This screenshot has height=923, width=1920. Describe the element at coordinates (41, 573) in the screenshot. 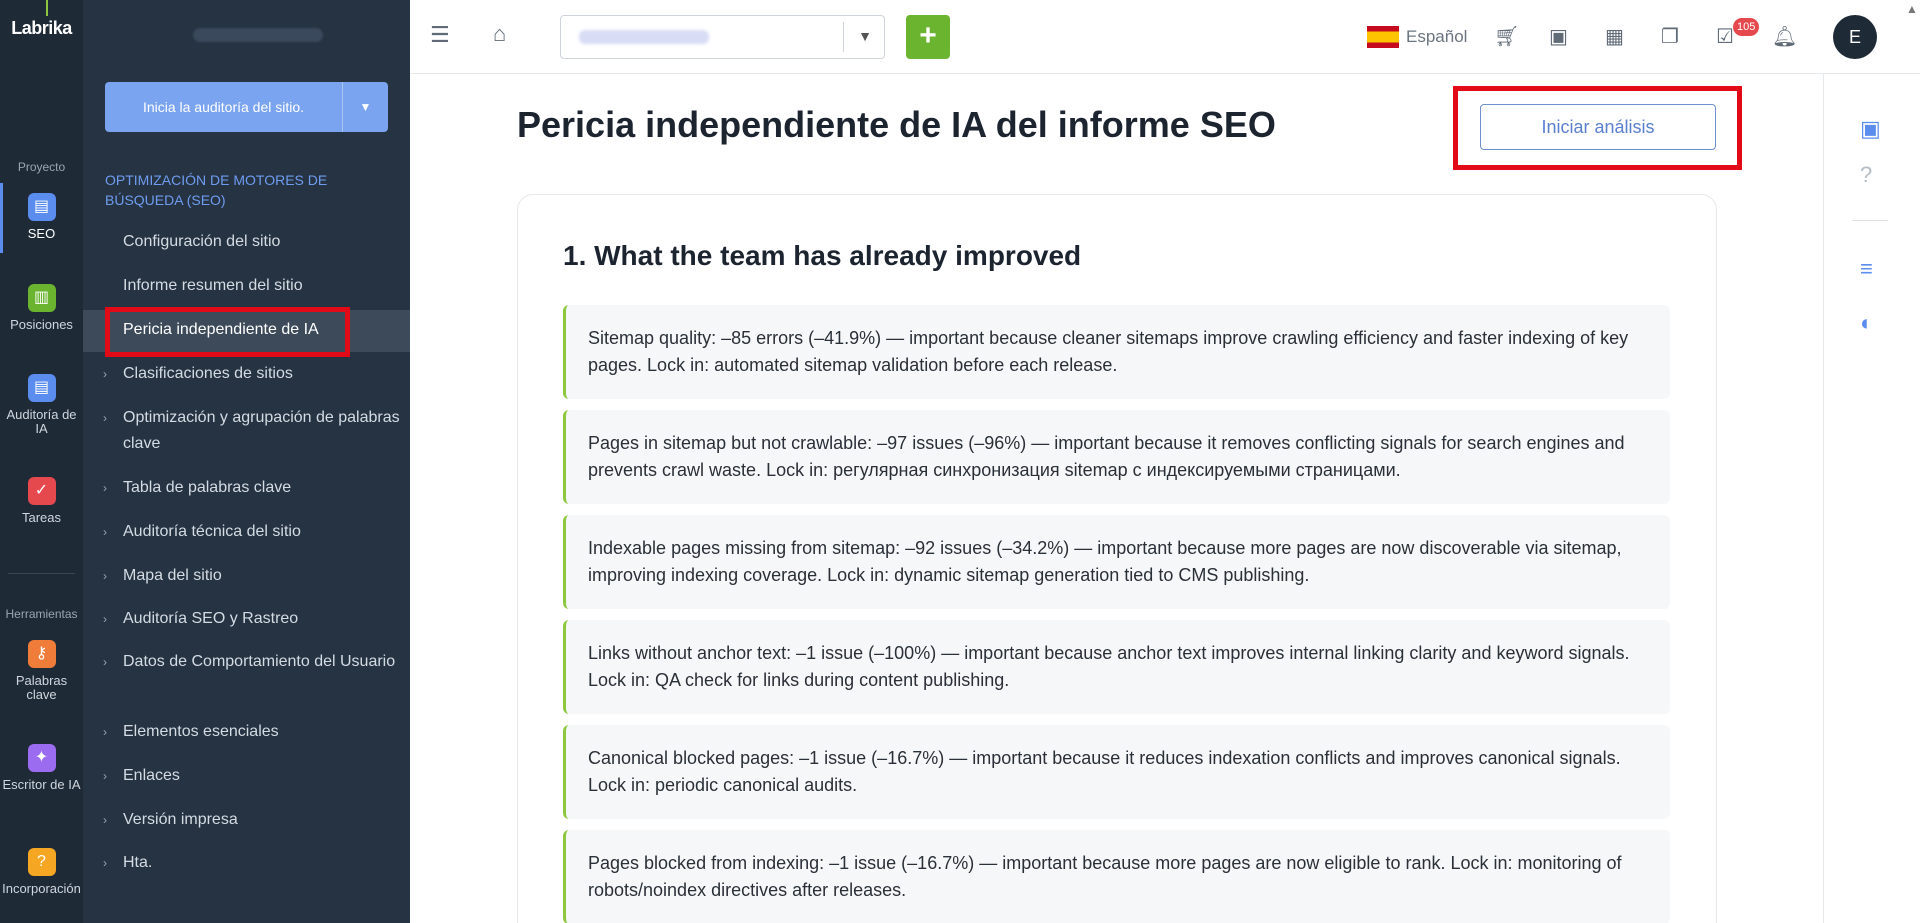

I see `rail-divider` at that location.